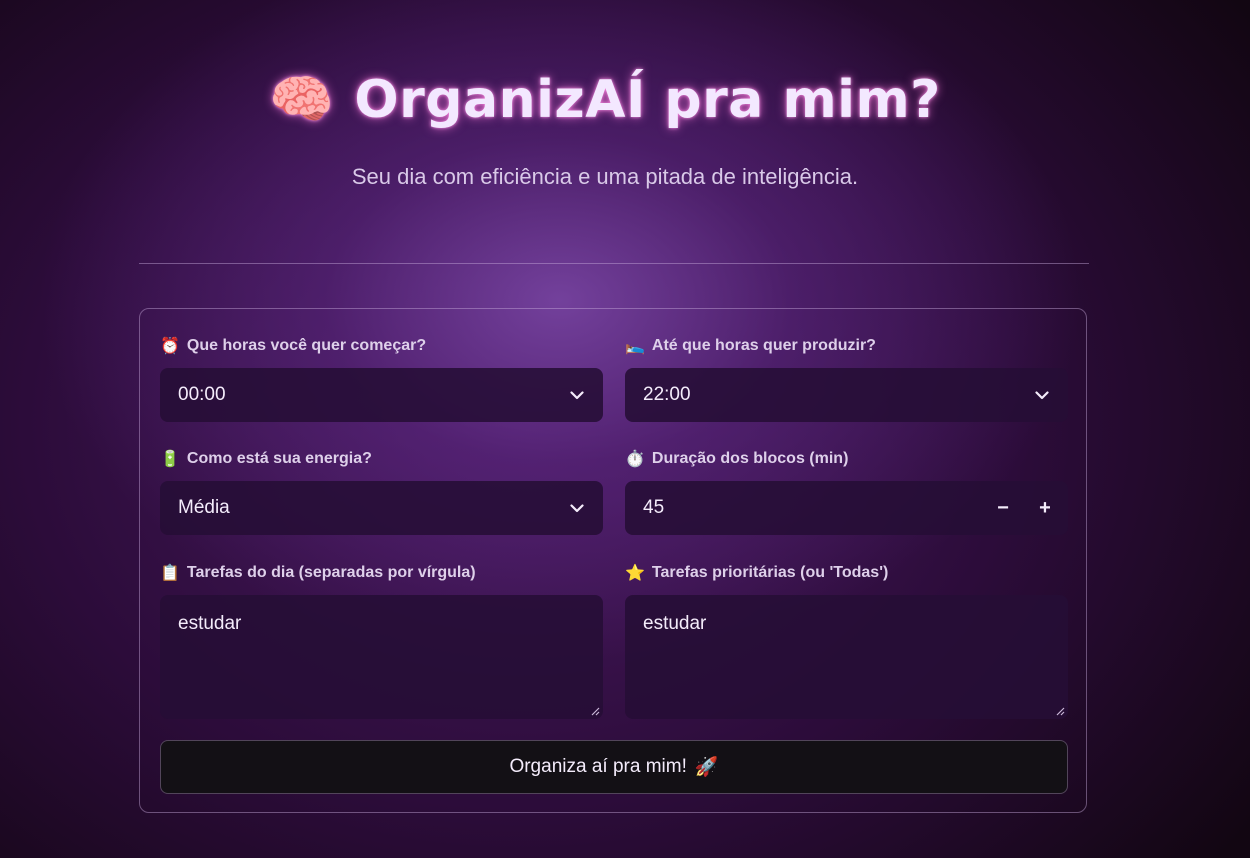  I want to click on end-time-label-text: Até que horas quer produzir?, so click(763, 345).